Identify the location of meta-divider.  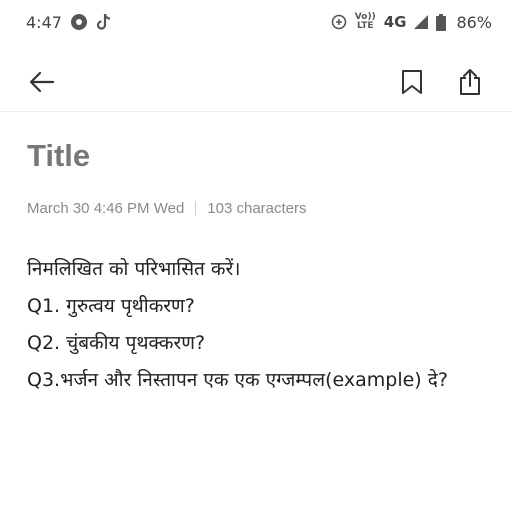
(196, 208).